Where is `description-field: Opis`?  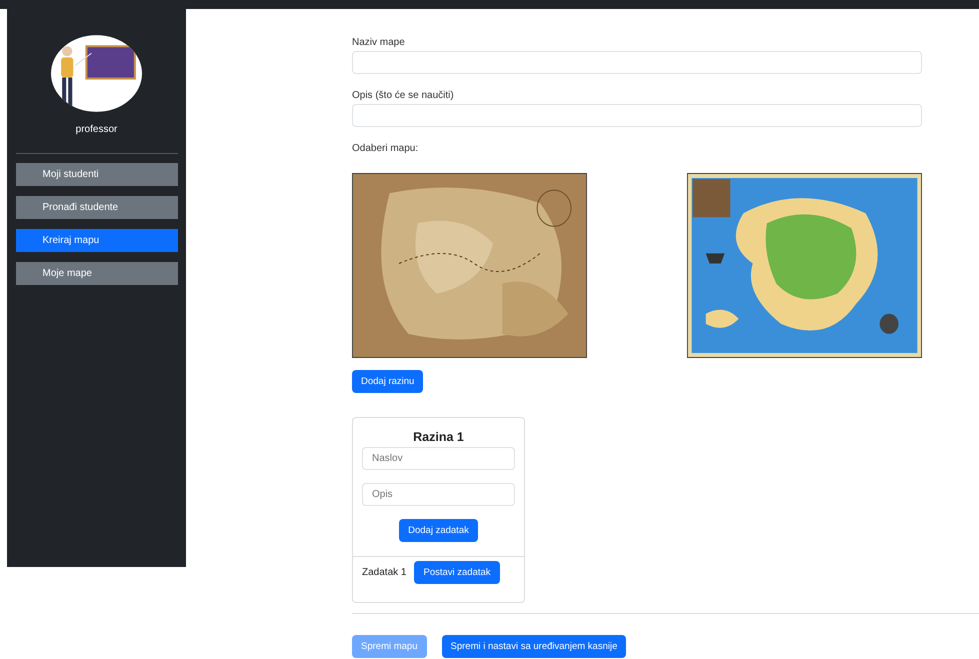
description-field: Opis is located at coordinates (438, 494).